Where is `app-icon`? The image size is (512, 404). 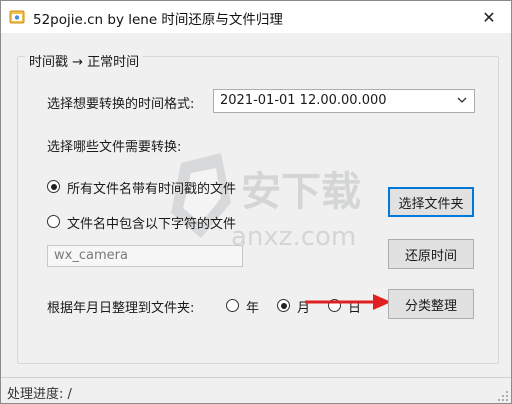
app-icon is located at coordinates (17, 17).